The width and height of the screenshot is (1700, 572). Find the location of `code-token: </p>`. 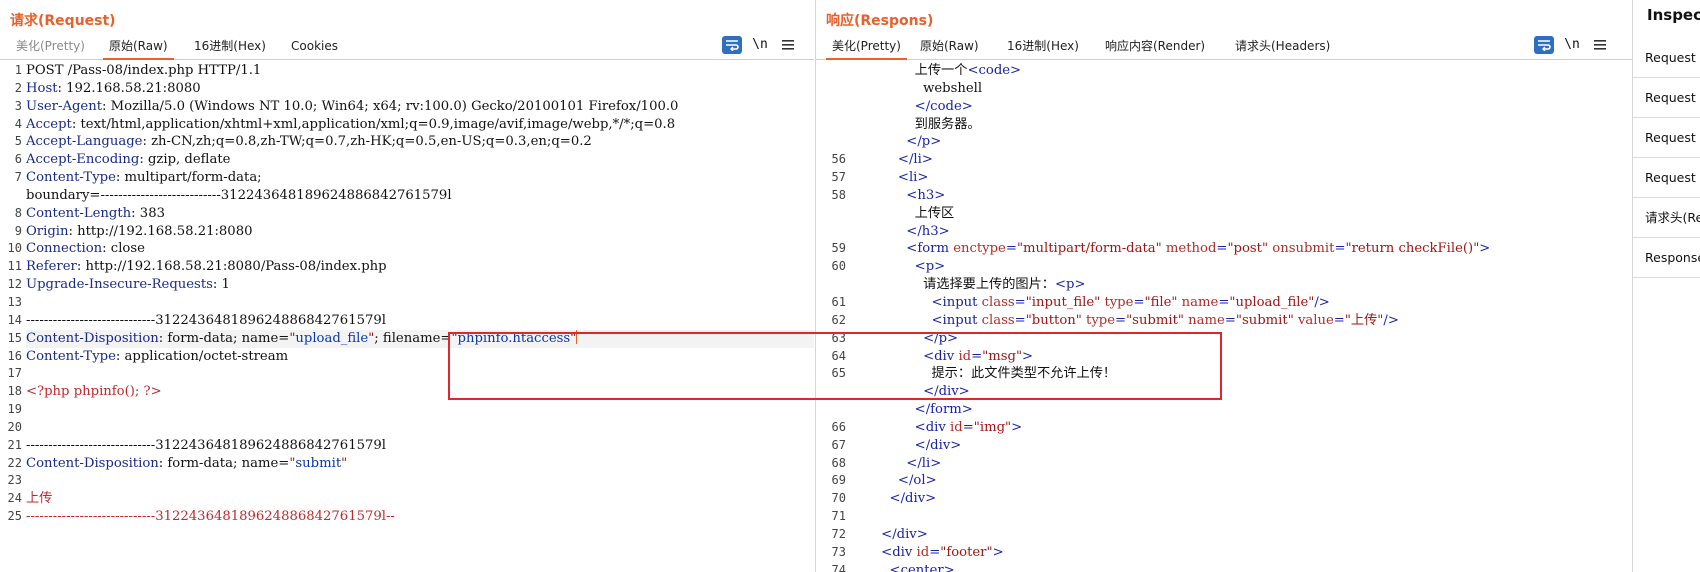

code-token: </p> is located at coordinates (899, 142).